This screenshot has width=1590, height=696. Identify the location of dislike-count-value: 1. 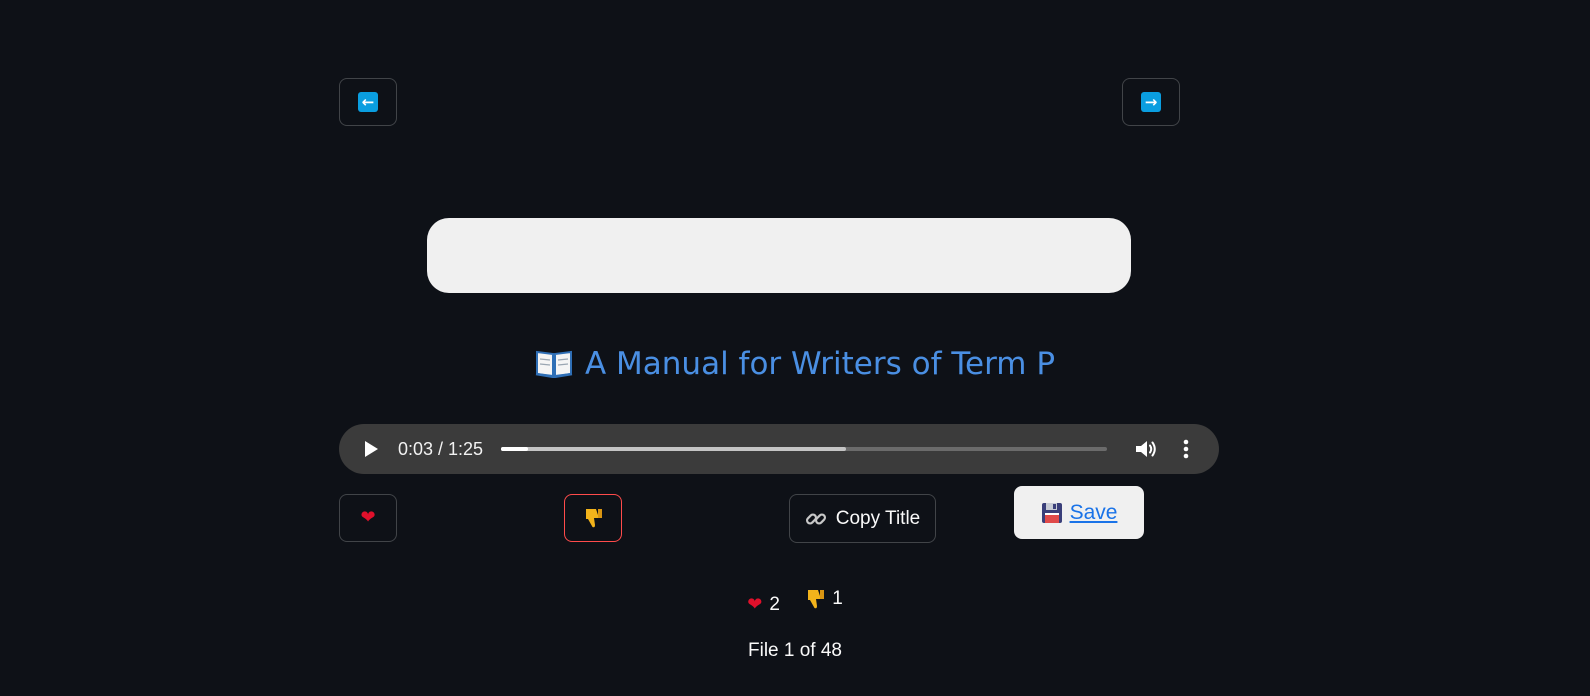
(837, 598).